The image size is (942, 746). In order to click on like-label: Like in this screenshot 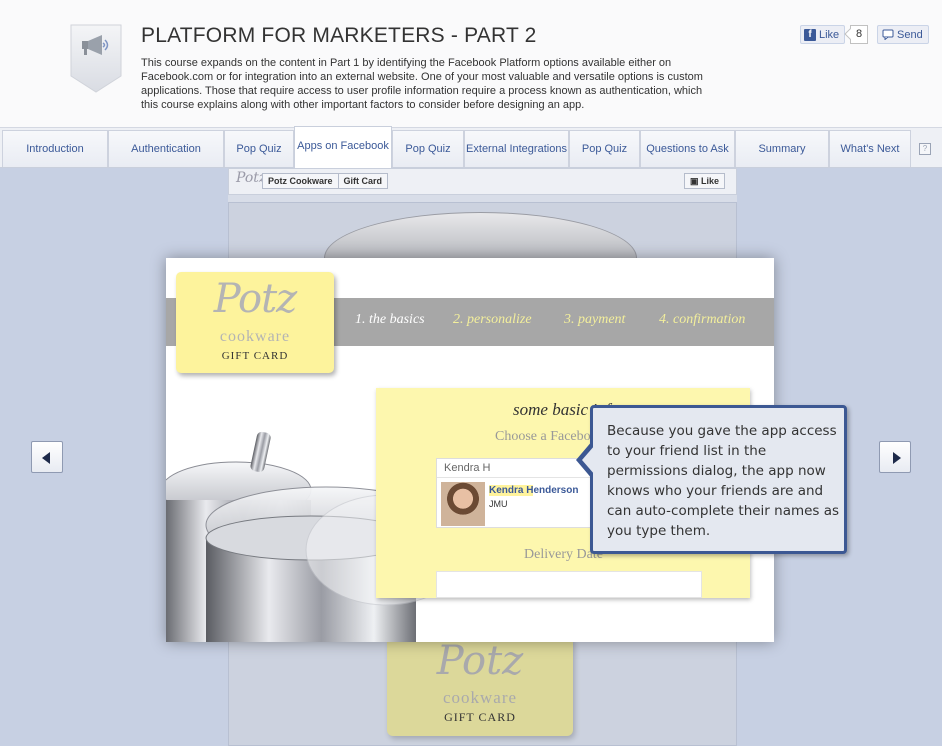, I will do `click(829, 34)`.